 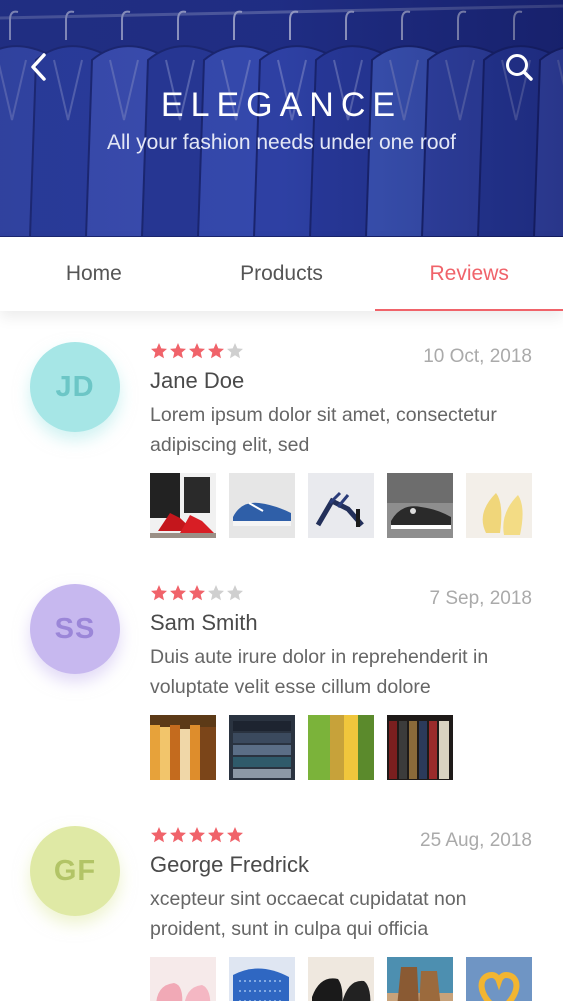 I want to click on avatar: SS, so click(x=75, y=629).